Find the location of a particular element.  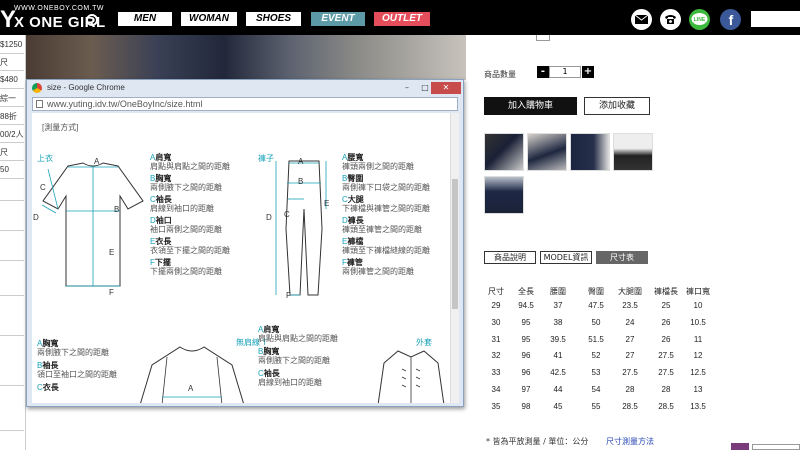

size-table-cell: 24 is located at coordinates (630, 322).